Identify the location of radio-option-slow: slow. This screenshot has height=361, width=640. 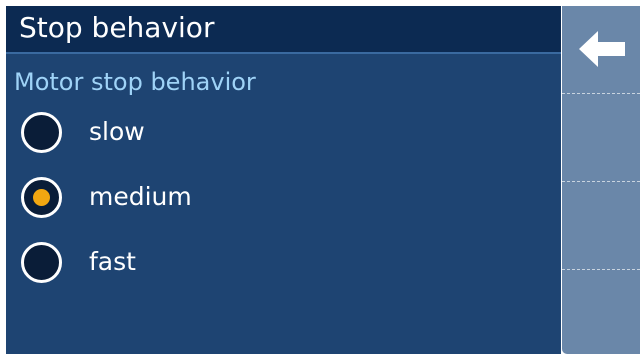
(171, 137).